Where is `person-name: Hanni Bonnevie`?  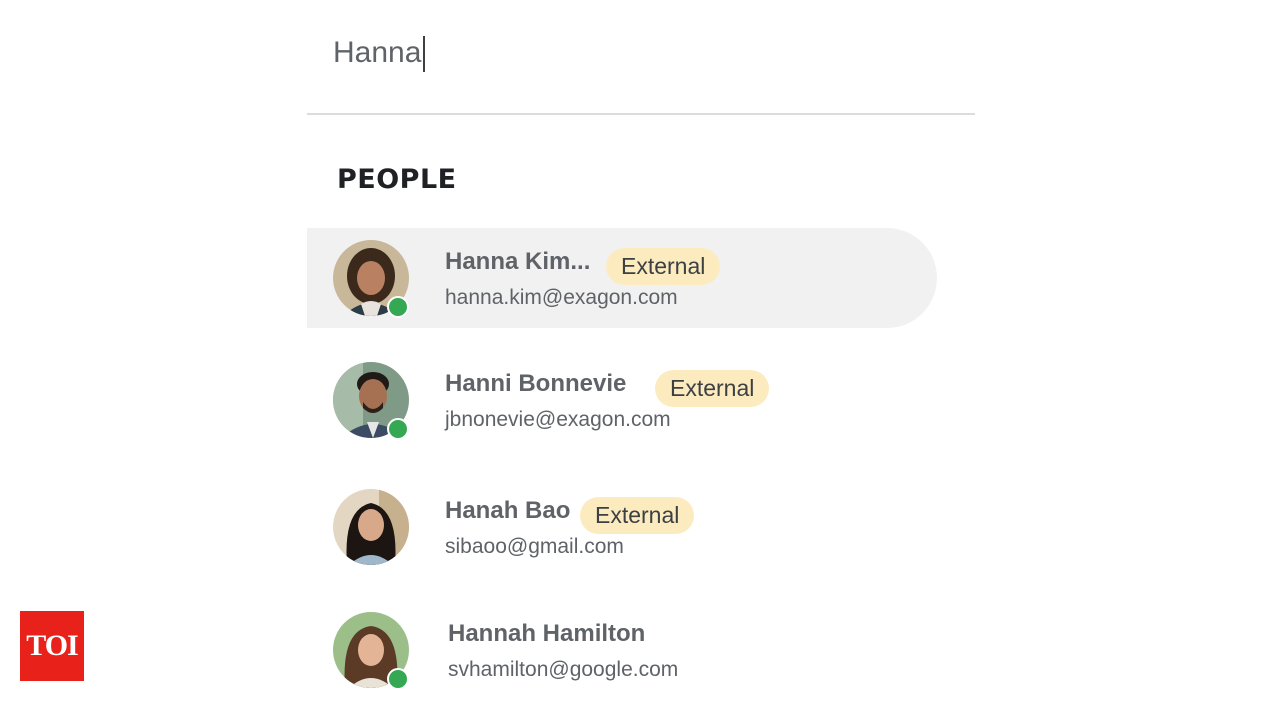 person-name: Hanni Bonnevie is located at coordinates (536, 383).